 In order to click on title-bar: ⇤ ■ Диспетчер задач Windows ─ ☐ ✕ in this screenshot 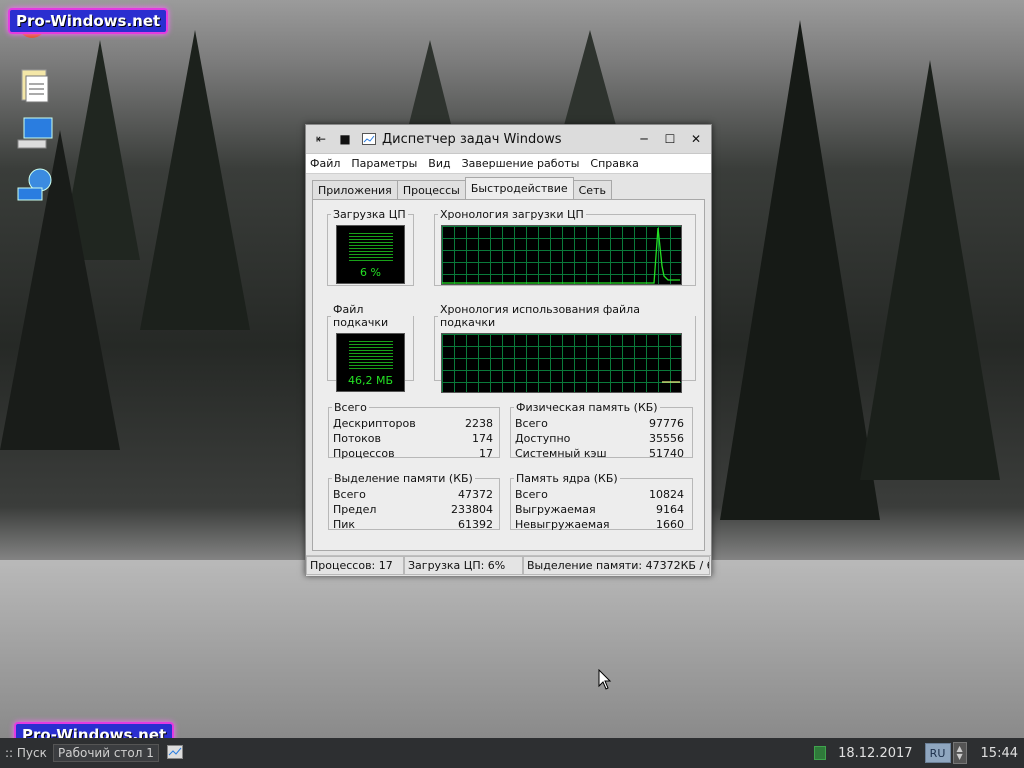, I will do `click(508, 139)`.